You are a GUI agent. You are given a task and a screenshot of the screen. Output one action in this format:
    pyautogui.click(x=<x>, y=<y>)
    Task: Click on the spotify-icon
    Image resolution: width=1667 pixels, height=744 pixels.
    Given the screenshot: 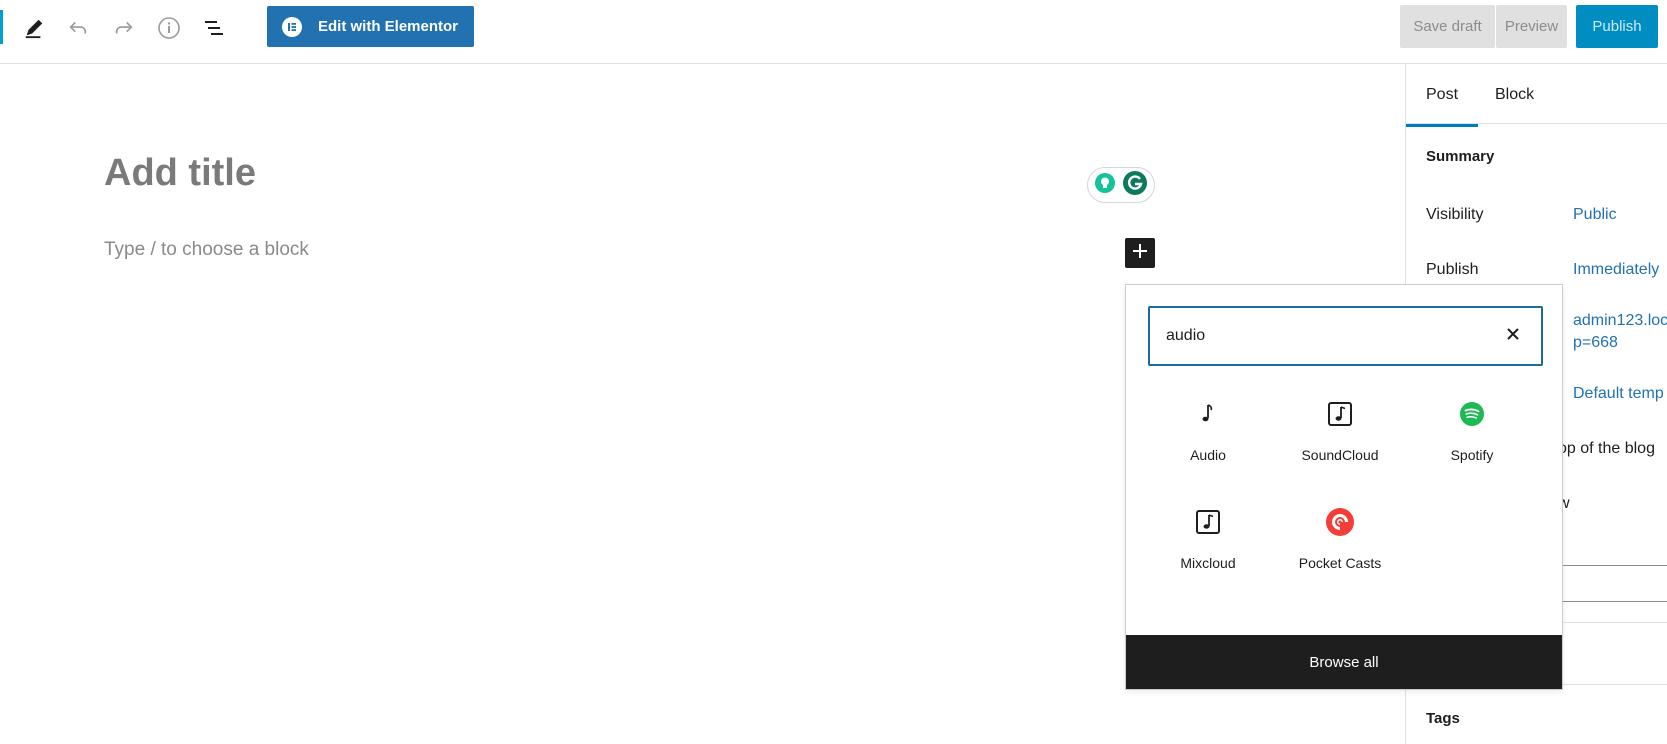 What is the action you would take?
    pyautogui.click(x=1472, y=414)
    